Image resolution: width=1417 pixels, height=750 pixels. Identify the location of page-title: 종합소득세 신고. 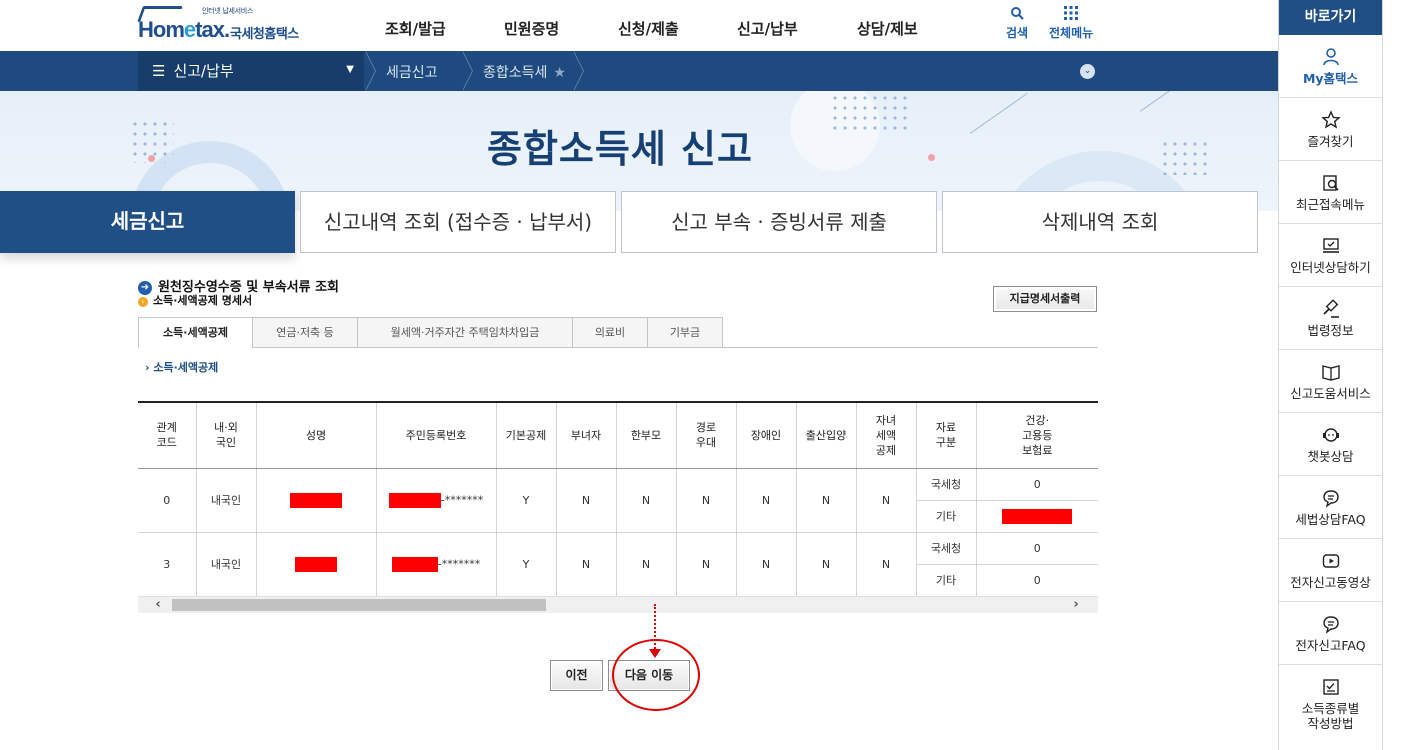
(620, 149).